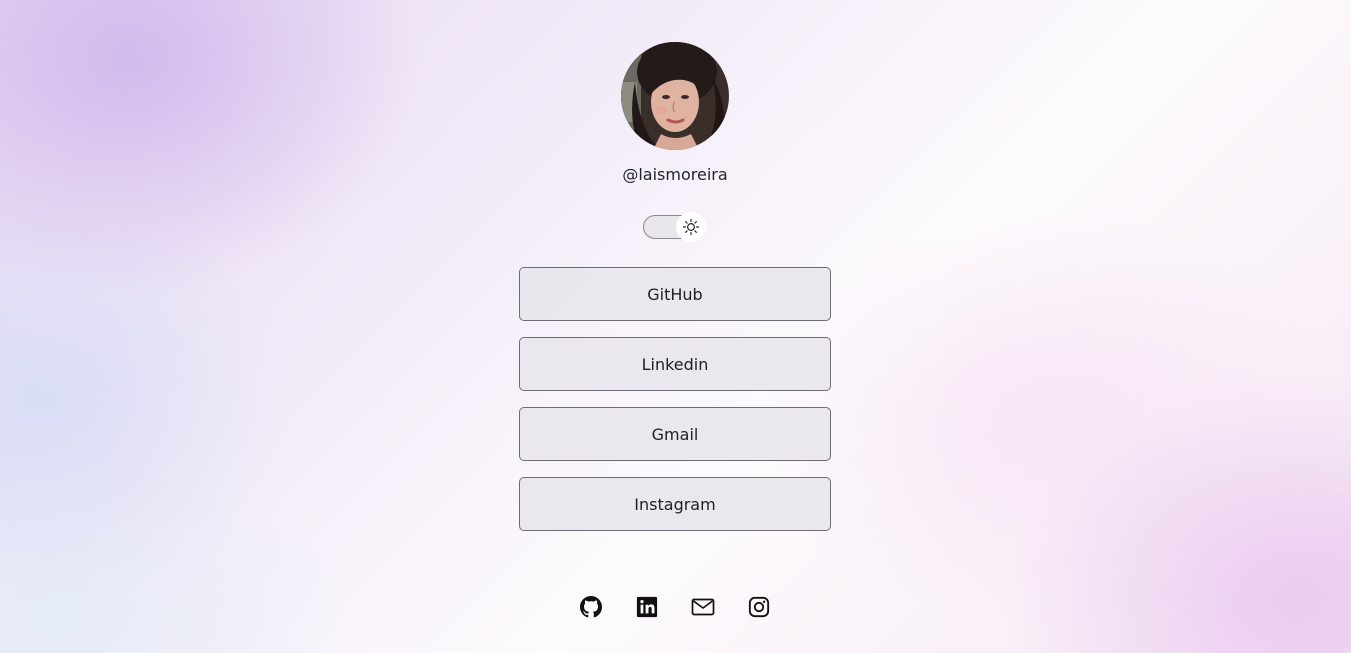 The height and width of the screenshot is (653, 1351). I want to click on linkedin-link-button: Linkedin, so click(675, 364).